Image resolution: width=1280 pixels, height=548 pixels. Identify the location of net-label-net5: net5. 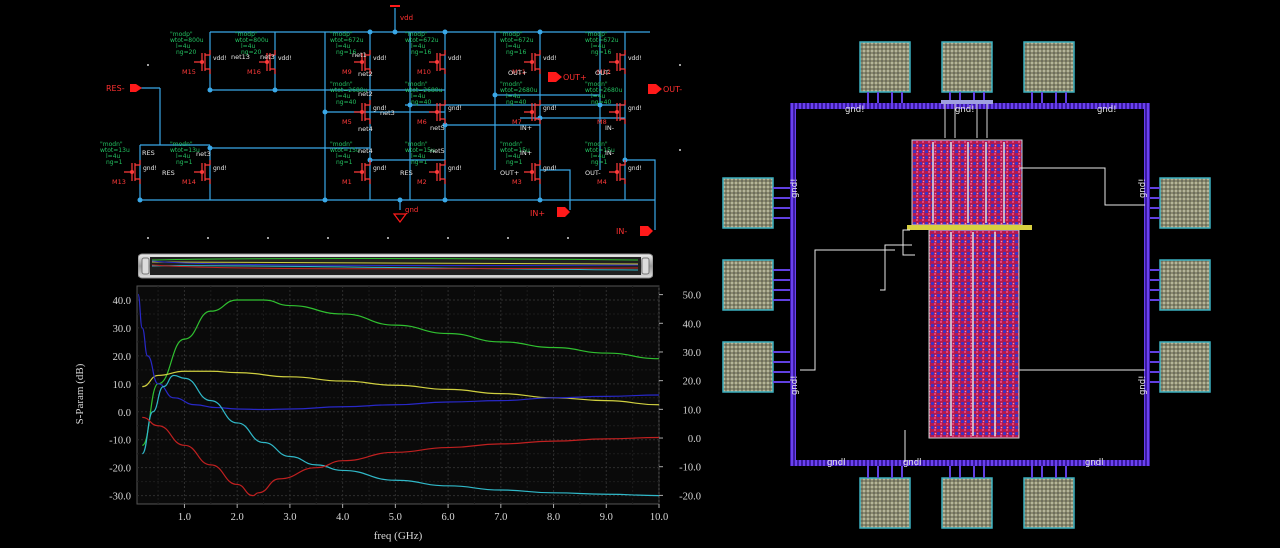
(437, 151).